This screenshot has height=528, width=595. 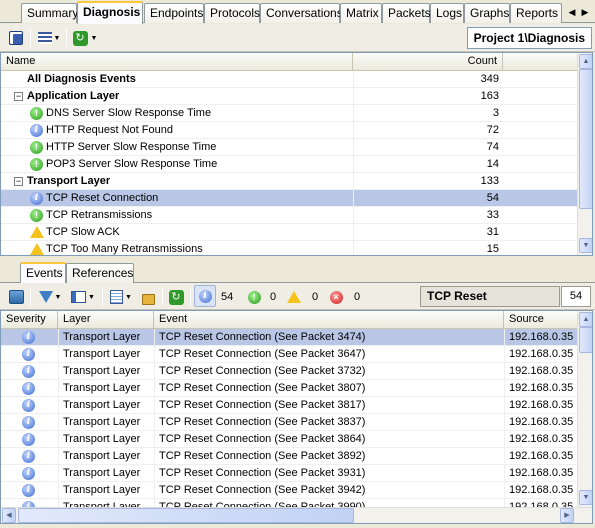 I want to click on view-options-button: ▼, so click(x=121, y=297).